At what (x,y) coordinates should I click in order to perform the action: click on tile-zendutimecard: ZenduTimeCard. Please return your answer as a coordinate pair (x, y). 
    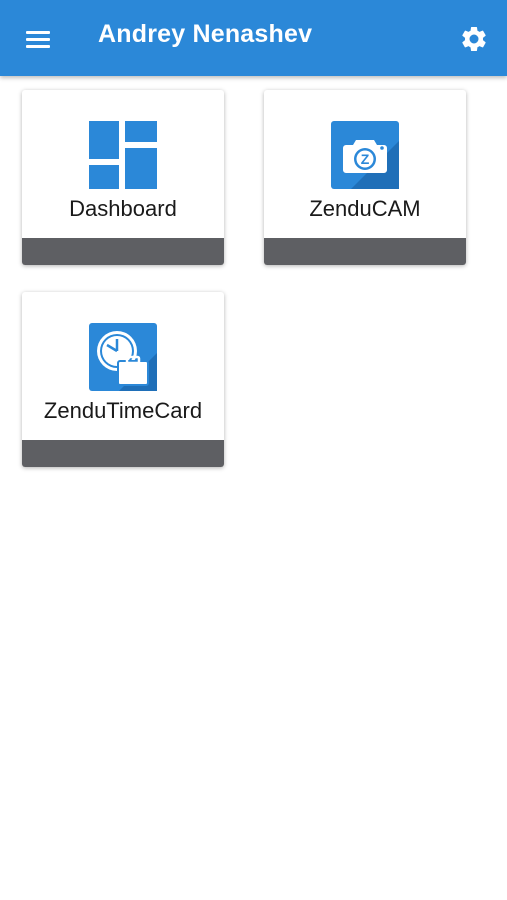
    Looking at the image, I should click on (123, 379).